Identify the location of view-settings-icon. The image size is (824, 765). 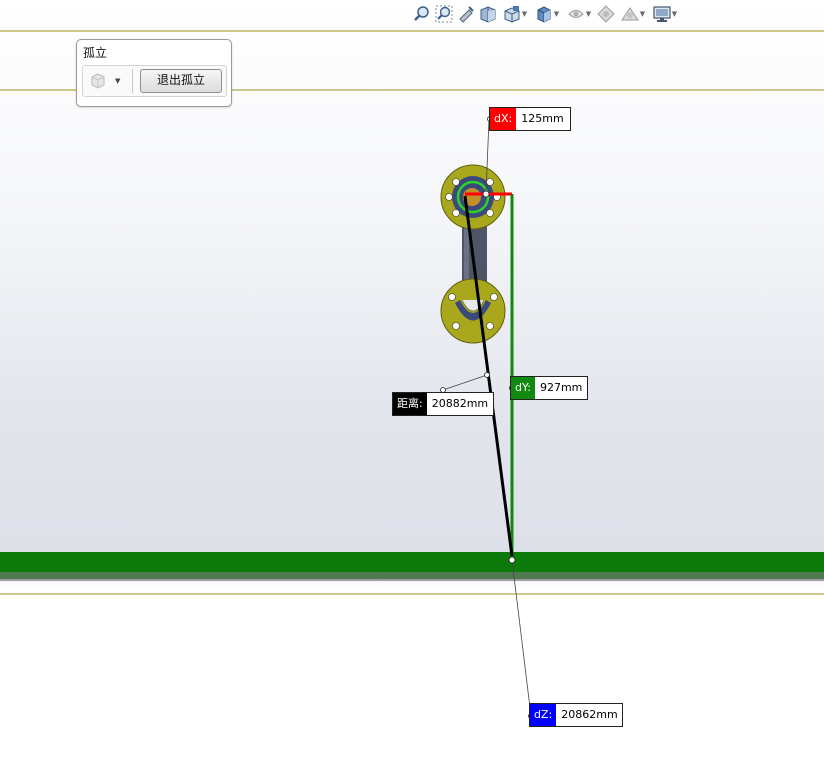
(662, 14).